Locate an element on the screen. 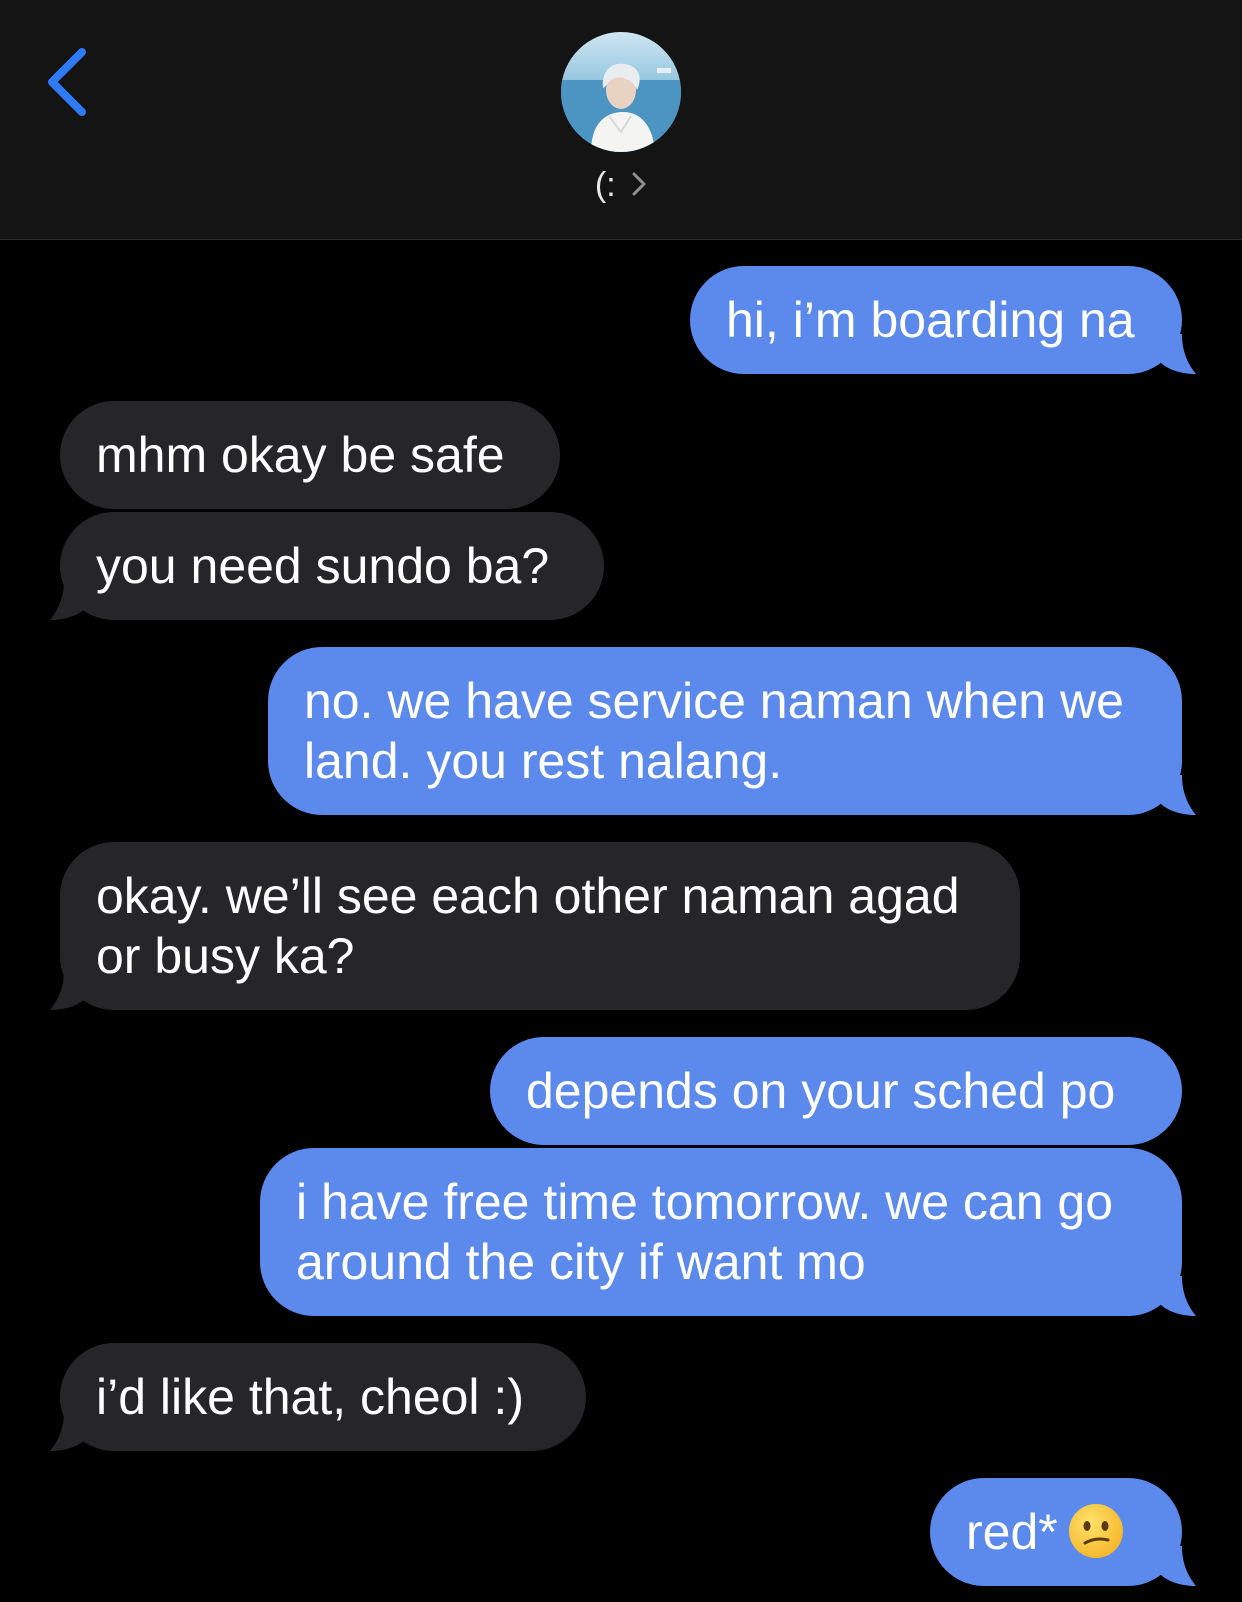 The height and width of the screenshot is (1602, 1242). message-text: depends on your sched po is located at coordinates (821, 1091).